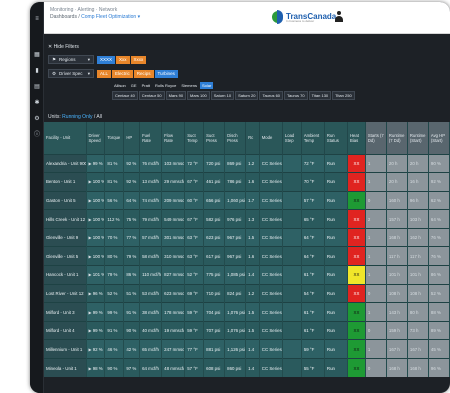  Describe the element at coordinates (343, 95) in the screenshot. I see `model-chip: Titan 250` at that location.